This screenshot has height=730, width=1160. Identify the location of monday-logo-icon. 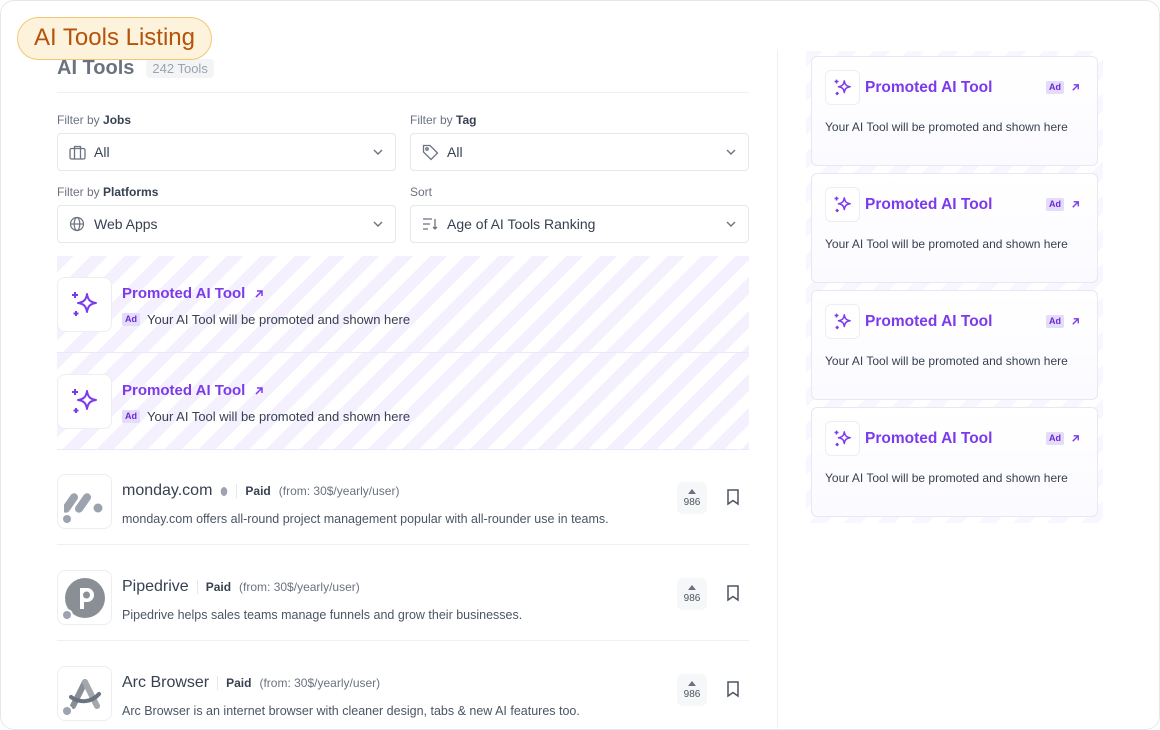
(82, 502).